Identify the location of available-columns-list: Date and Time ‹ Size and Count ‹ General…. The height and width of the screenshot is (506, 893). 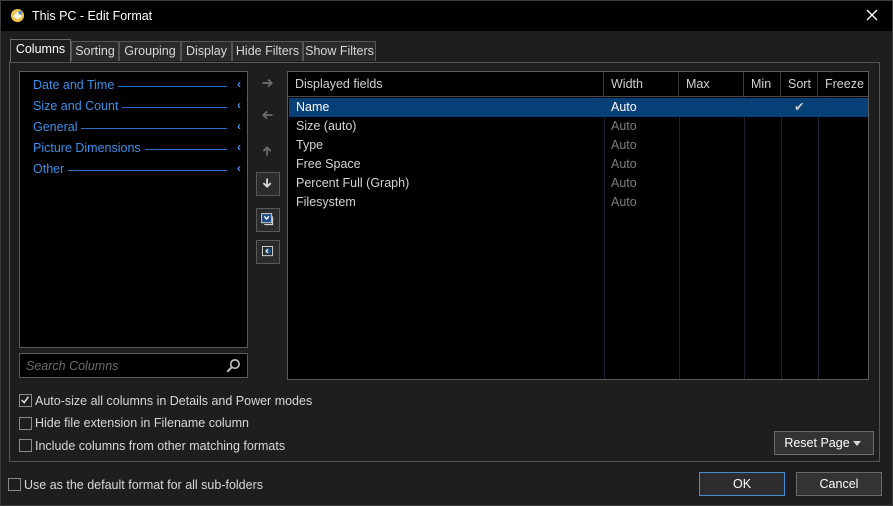
(133, 209).